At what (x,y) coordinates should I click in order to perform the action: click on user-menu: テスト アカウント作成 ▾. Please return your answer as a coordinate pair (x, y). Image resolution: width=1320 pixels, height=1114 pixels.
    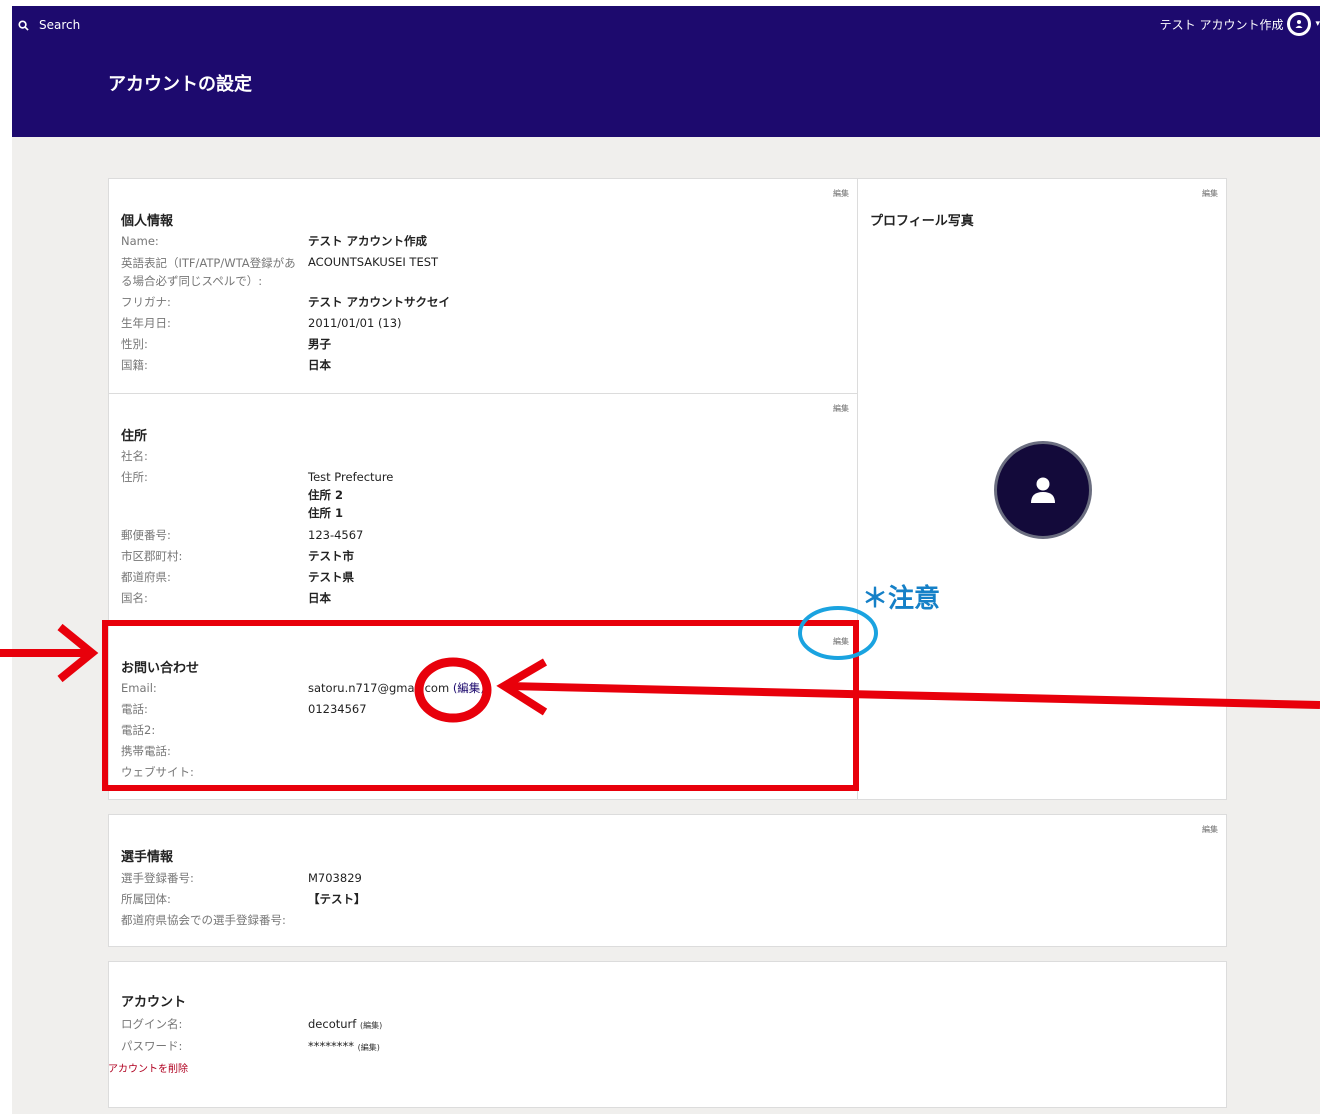
    Looking at the image, I should click on (1240, 24).